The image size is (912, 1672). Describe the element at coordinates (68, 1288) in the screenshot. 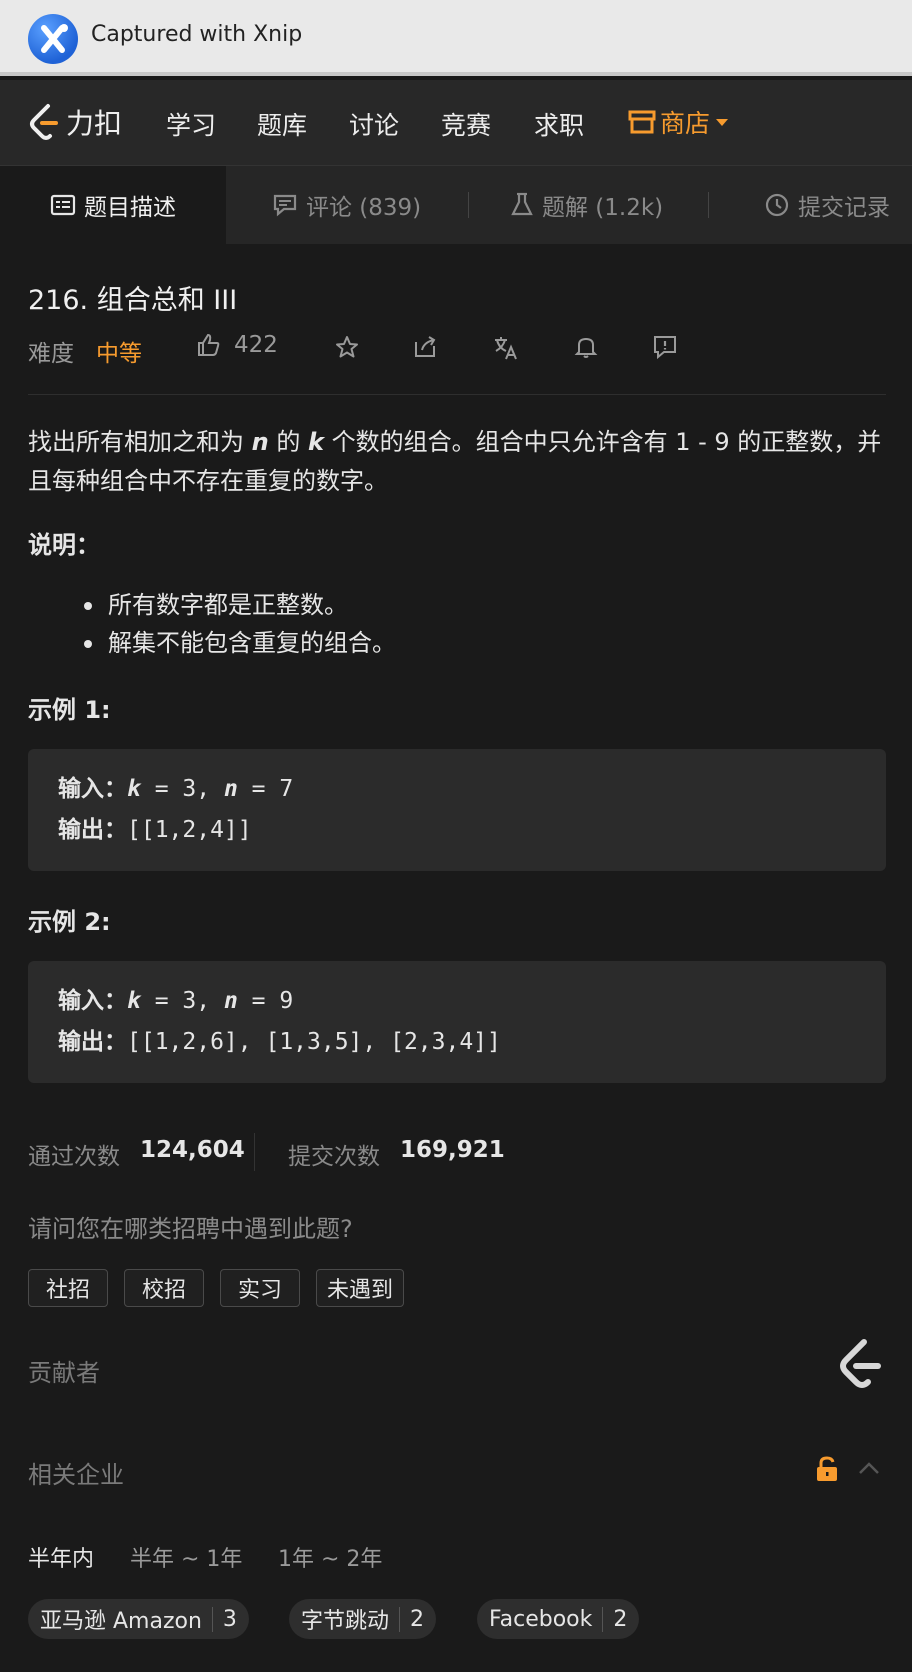

I see `survey-option: 社招` at that location.